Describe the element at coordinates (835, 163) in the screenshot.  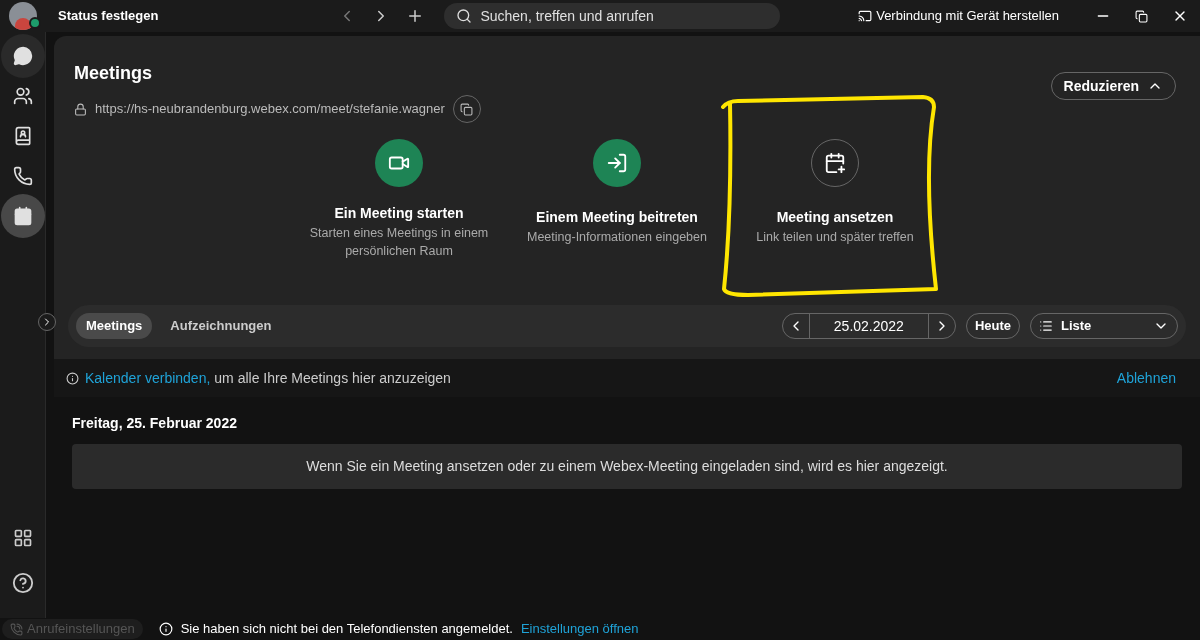
I see `calendar-plus-icon` at that location.